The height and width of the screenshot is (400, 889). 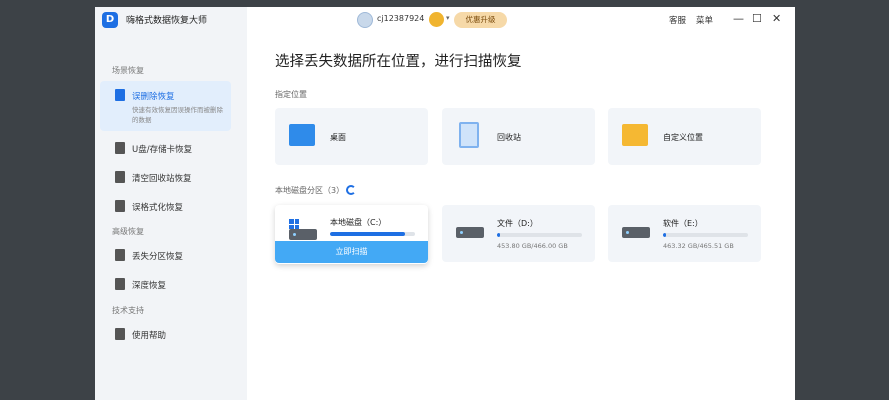 What do you see at coordinates (400, 18) in the screenshot?
I see `username: cj12387924` at bounding box center [400, 18].